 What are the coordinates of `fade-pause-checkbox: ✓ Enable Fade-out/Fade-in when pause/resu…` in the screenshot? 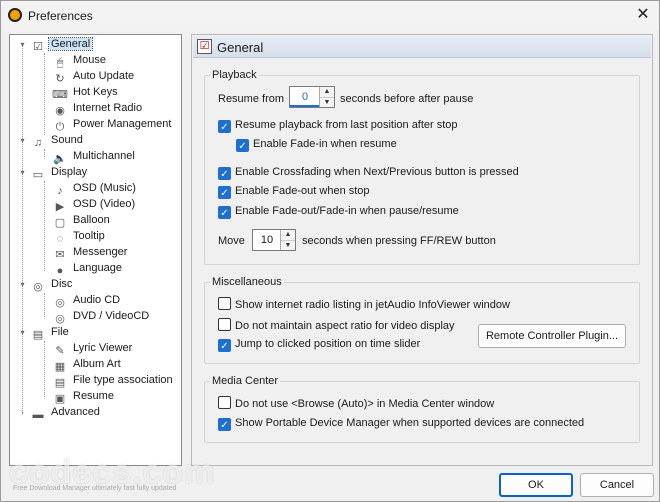 It's located at (338, 211).